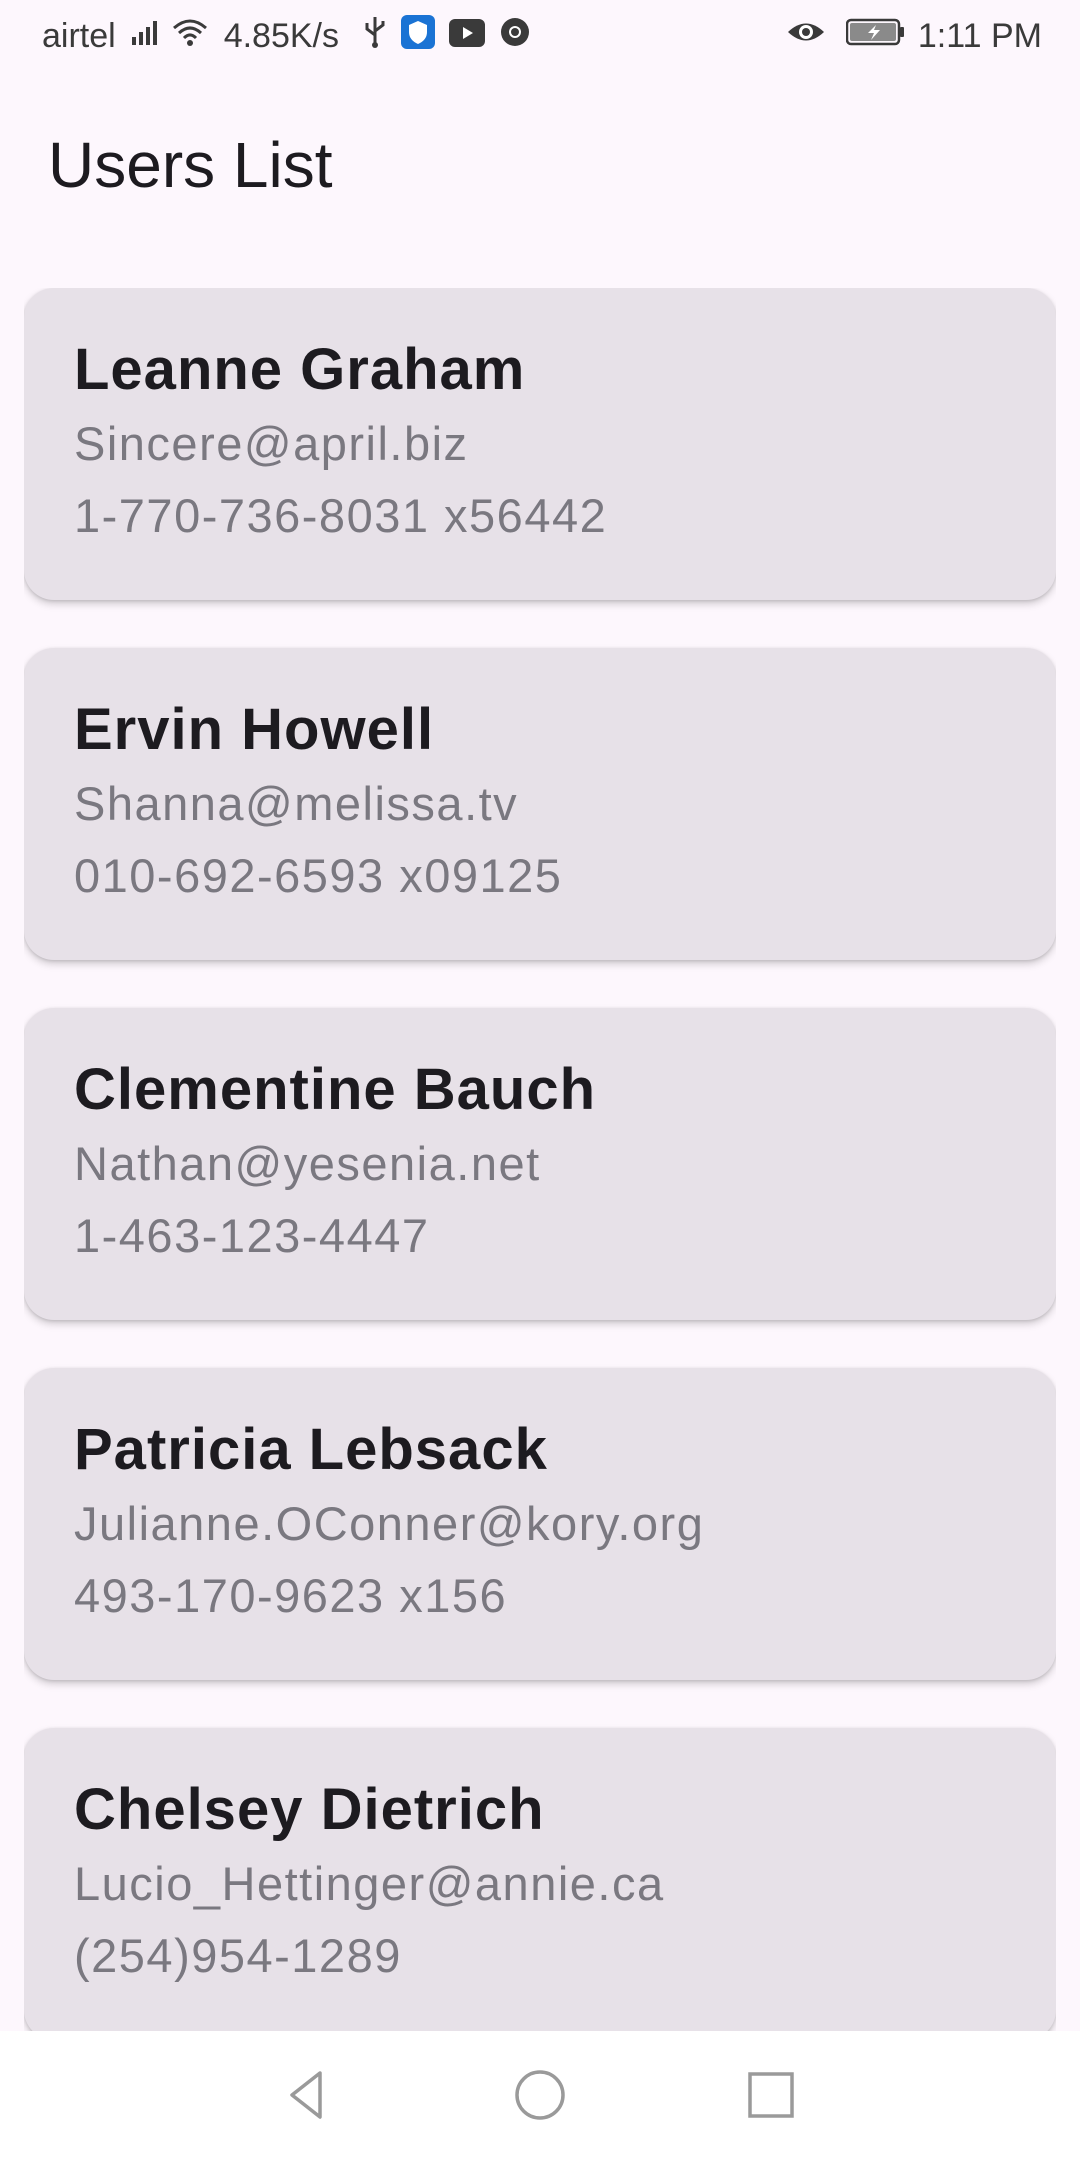  I want to click on wifi-icon, so click(190, 36).